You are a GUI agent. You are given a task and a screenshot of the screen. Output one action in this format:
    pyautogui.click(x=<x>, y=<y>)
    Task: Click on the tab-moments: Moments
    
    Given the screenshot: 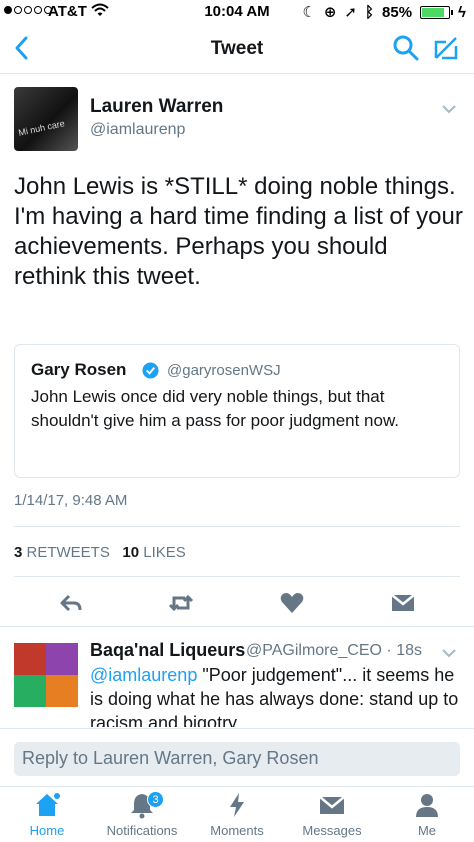 What is the action you would take?
    pyautogui.click(x=237, y=814)
    